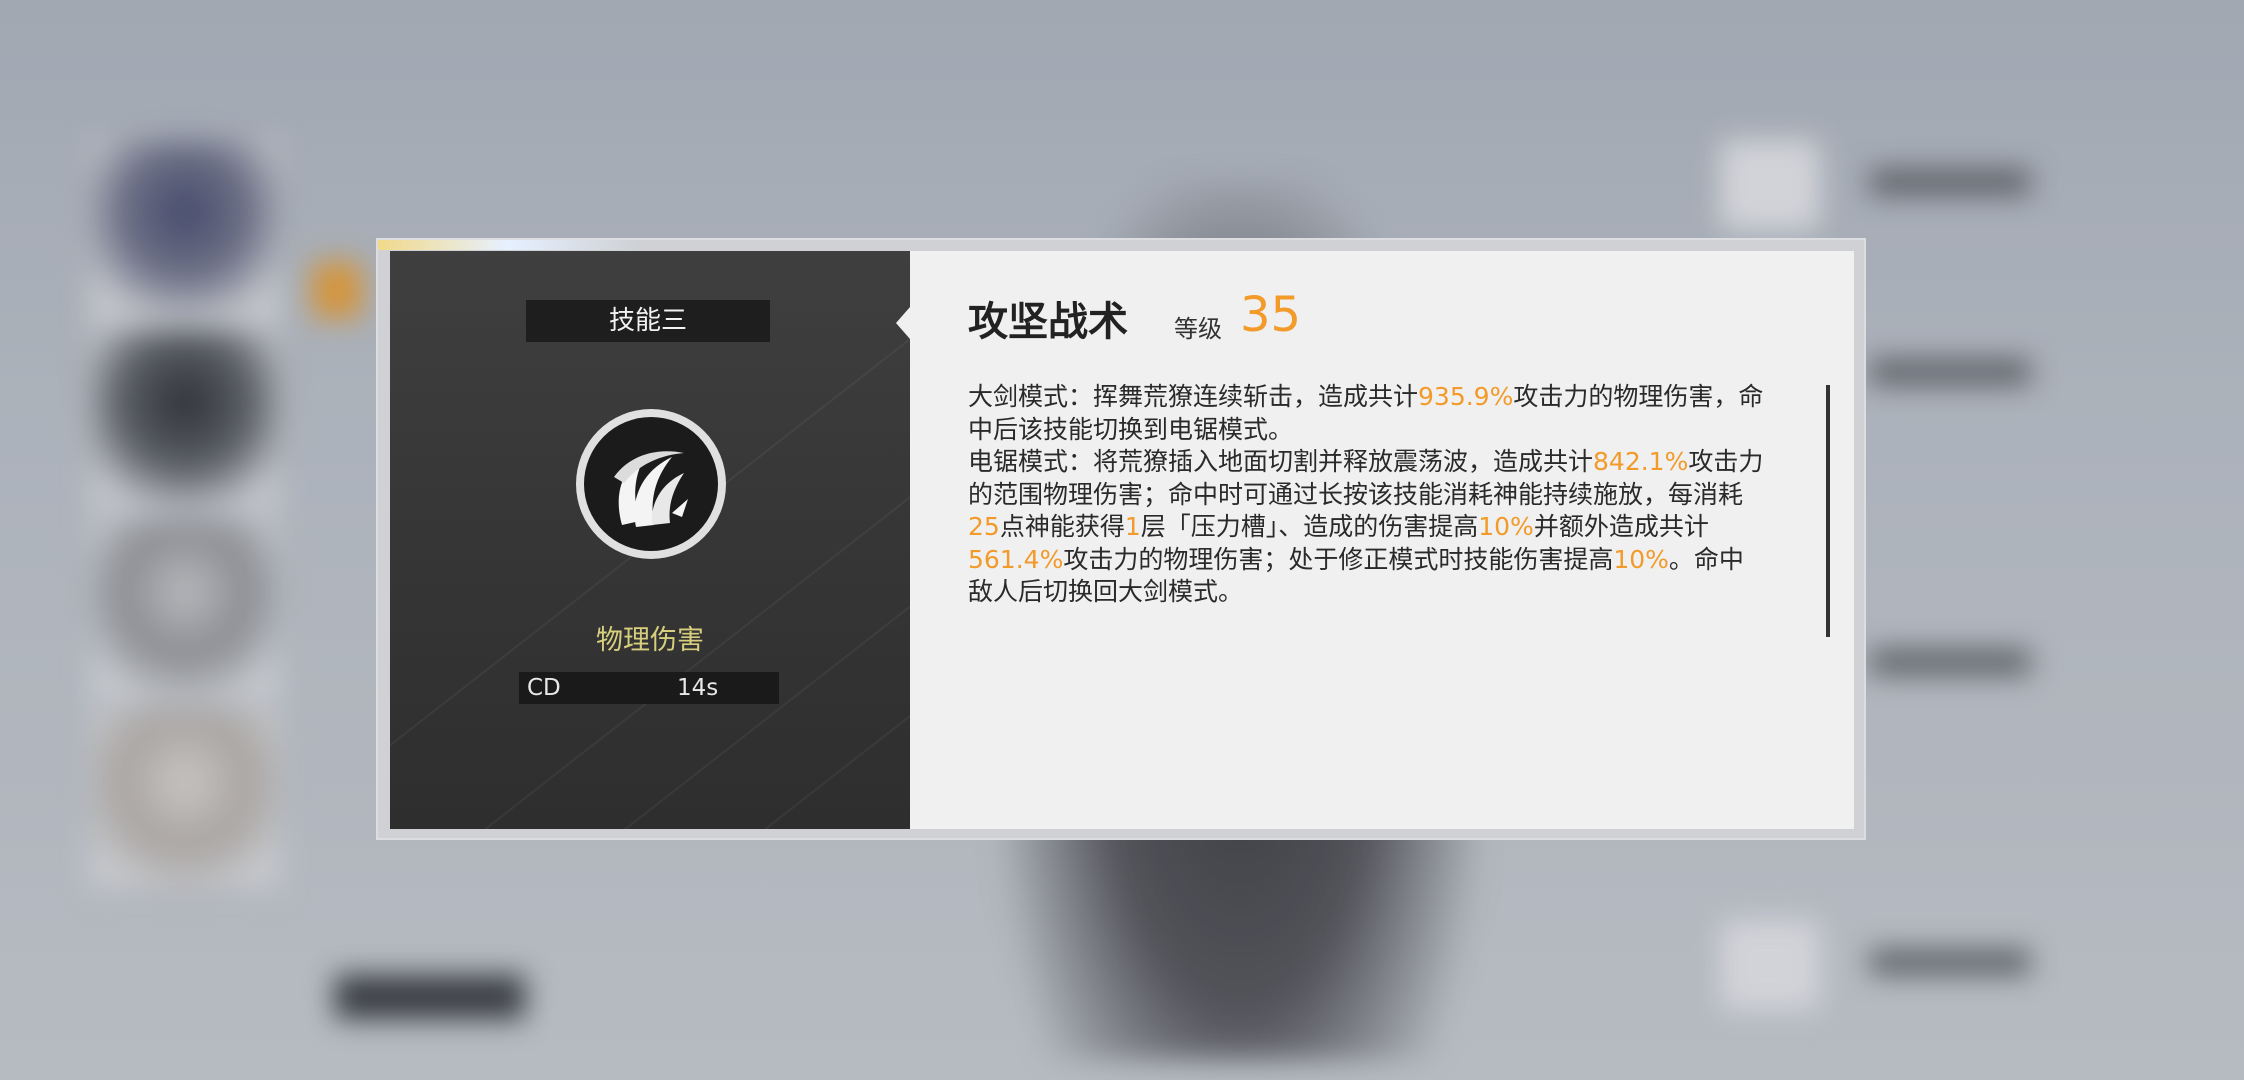 The width and height of the screenshot is (2244, 1080). I want to click on description-text: 电锯模式：将荒獠插入地面切割并释放震荡波，造成共计, so click(1281, 461).